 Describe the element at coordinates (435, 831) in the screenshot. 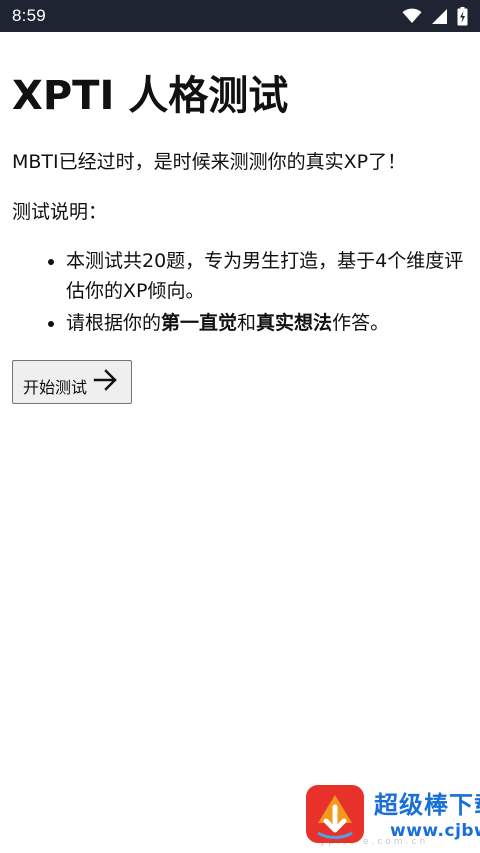

I see `watermark-url: www.cjbwh.cn` at that location.